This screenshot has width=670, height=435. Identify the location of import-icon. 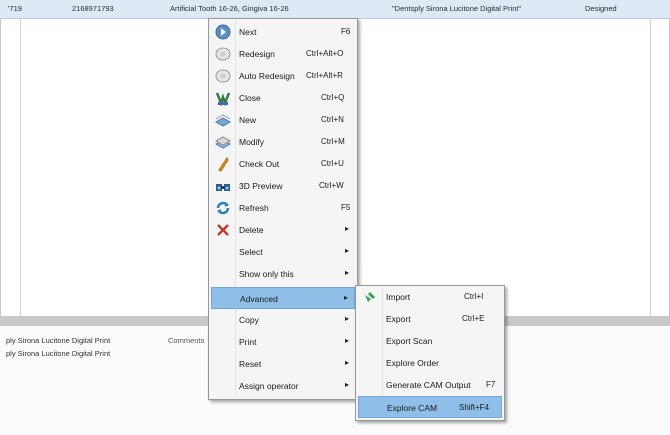
(370, 297).